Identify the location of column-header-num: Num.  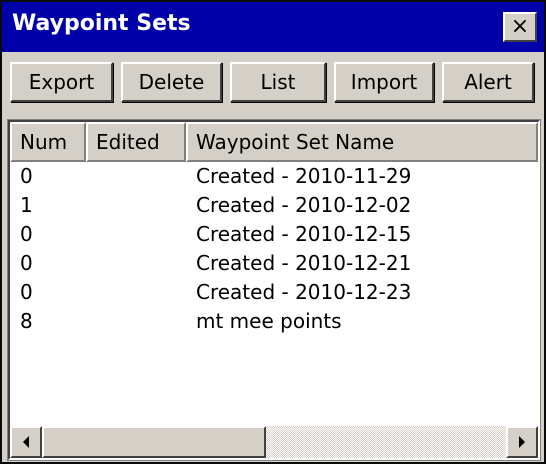
(48, 142).